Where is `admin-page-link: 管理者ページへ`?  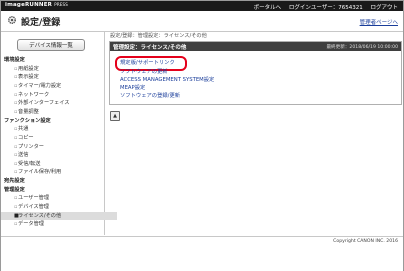
admin-page-link: 管理者ページへ is located at coordinates (379, 22).